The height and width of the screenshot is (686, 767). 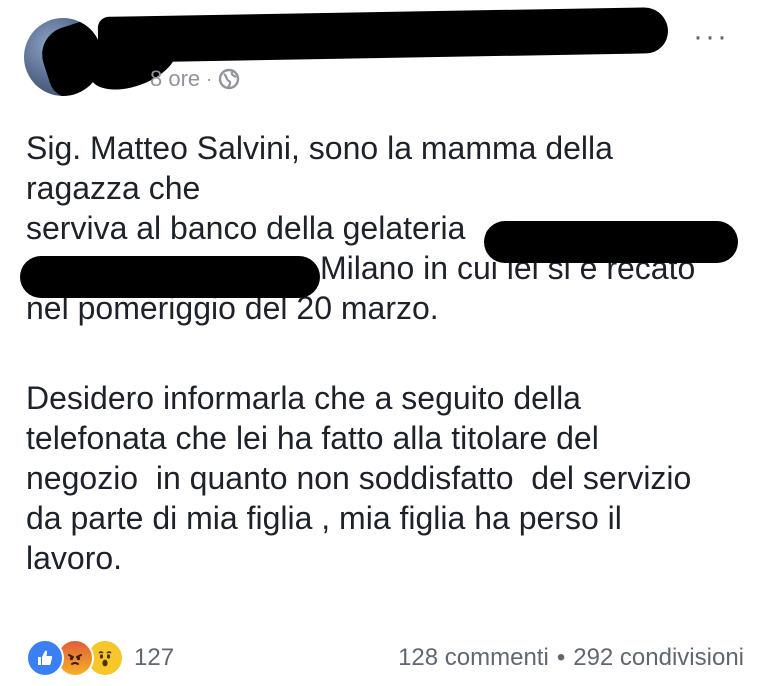 I want to click on reactions-summary: 127, so click(x=100, y=658).